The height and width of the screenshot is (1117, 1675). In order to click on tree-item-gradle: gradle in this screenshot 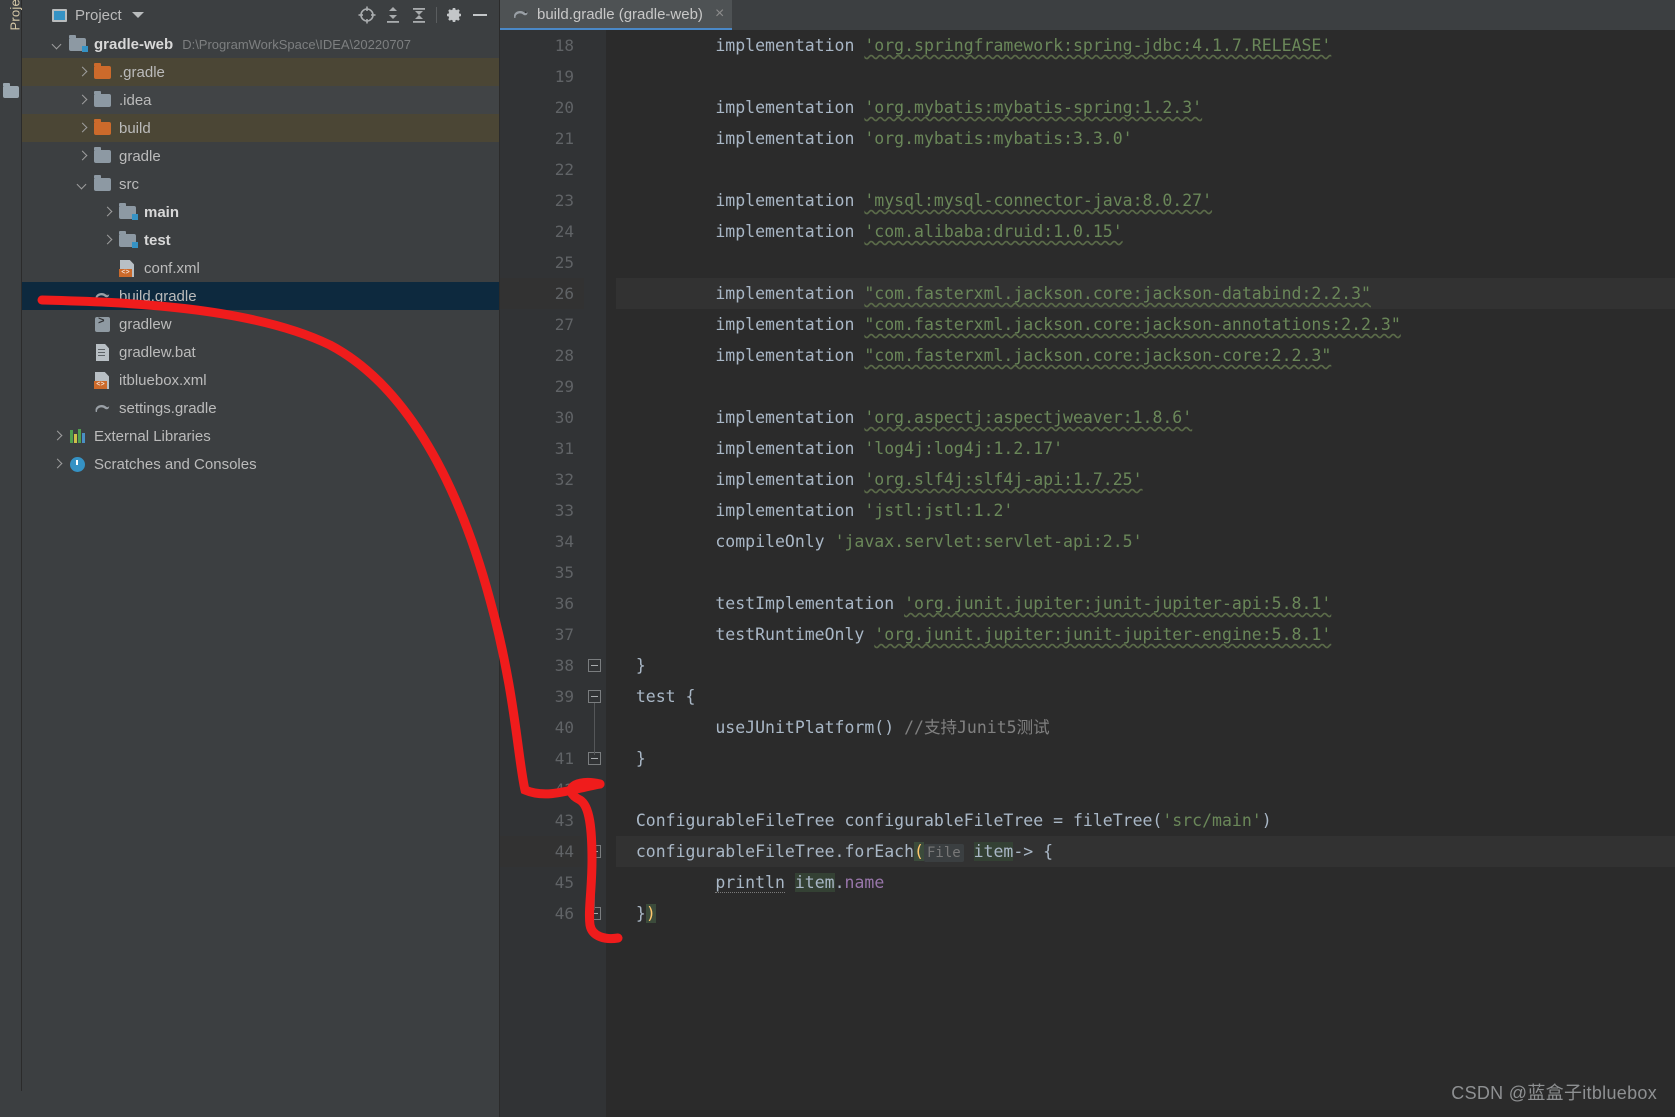, I will do `click(260, 156)`.